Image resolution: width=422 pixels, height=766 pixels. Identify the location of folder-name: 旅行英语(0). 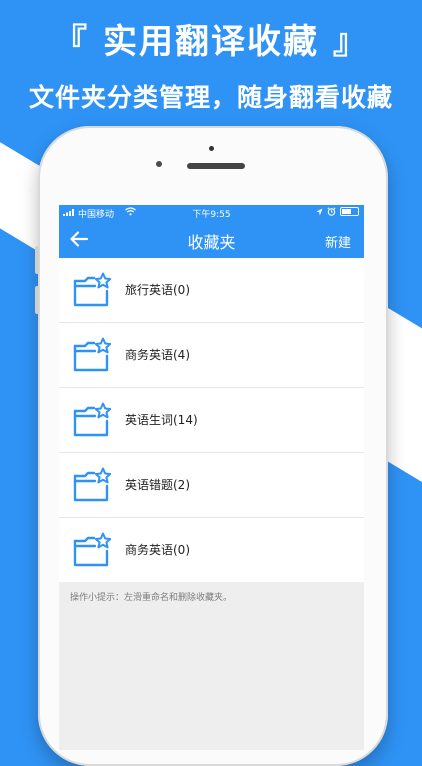
(157, 290).